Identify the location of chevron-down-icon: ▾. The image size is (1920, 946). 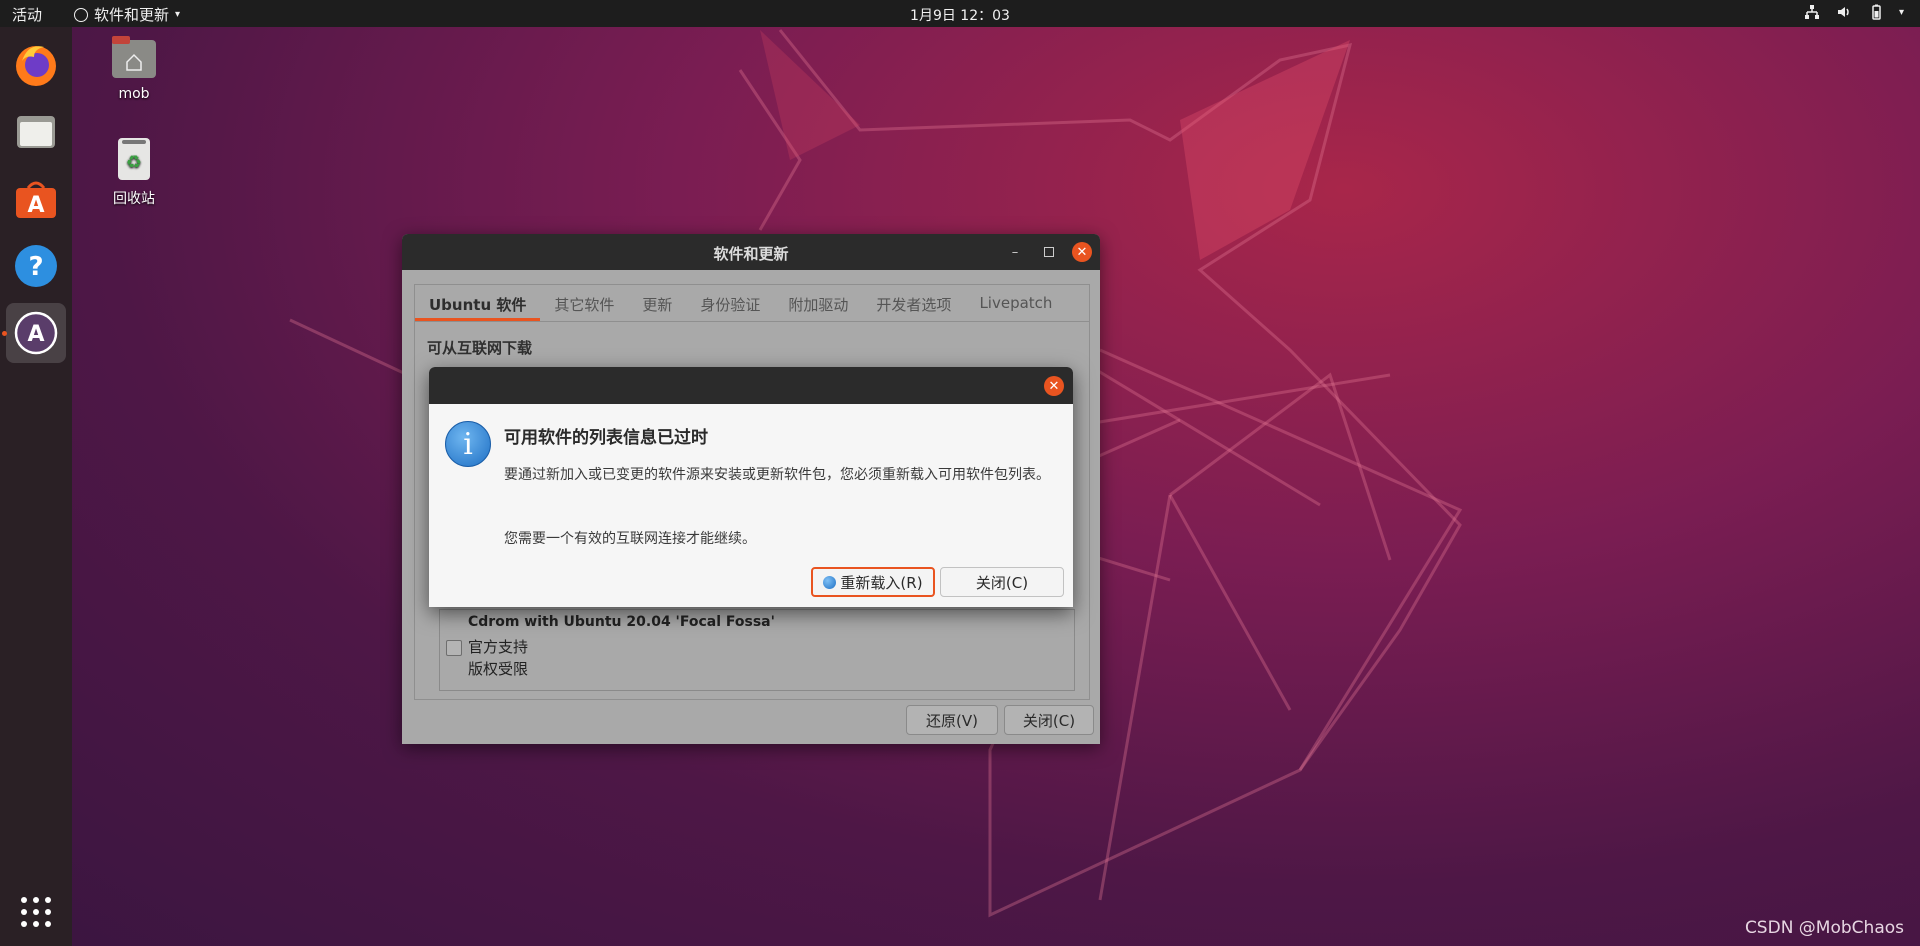
(178, 14).